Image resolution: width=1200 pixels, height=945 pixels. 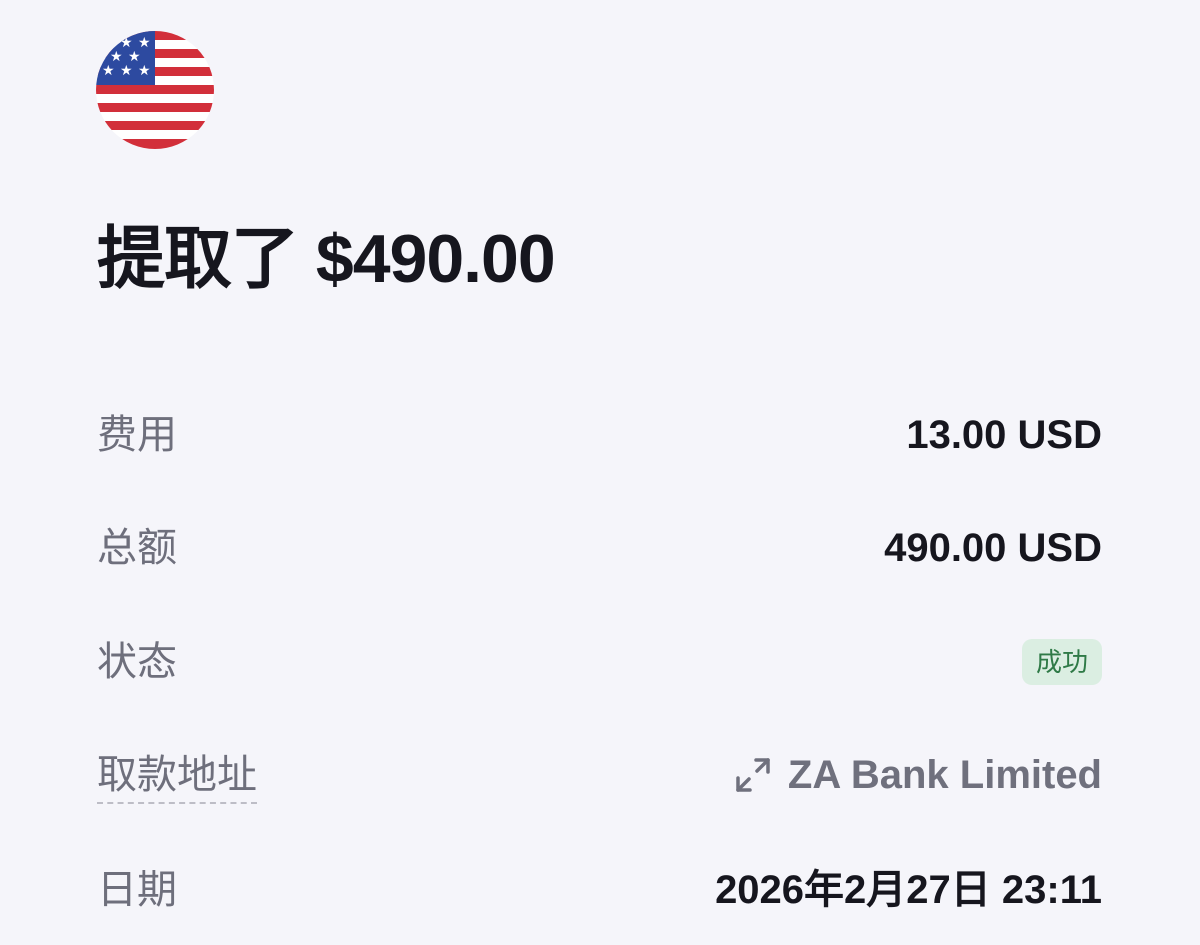 I want to click on fee-label: 费用, so click(x=137, y=435).